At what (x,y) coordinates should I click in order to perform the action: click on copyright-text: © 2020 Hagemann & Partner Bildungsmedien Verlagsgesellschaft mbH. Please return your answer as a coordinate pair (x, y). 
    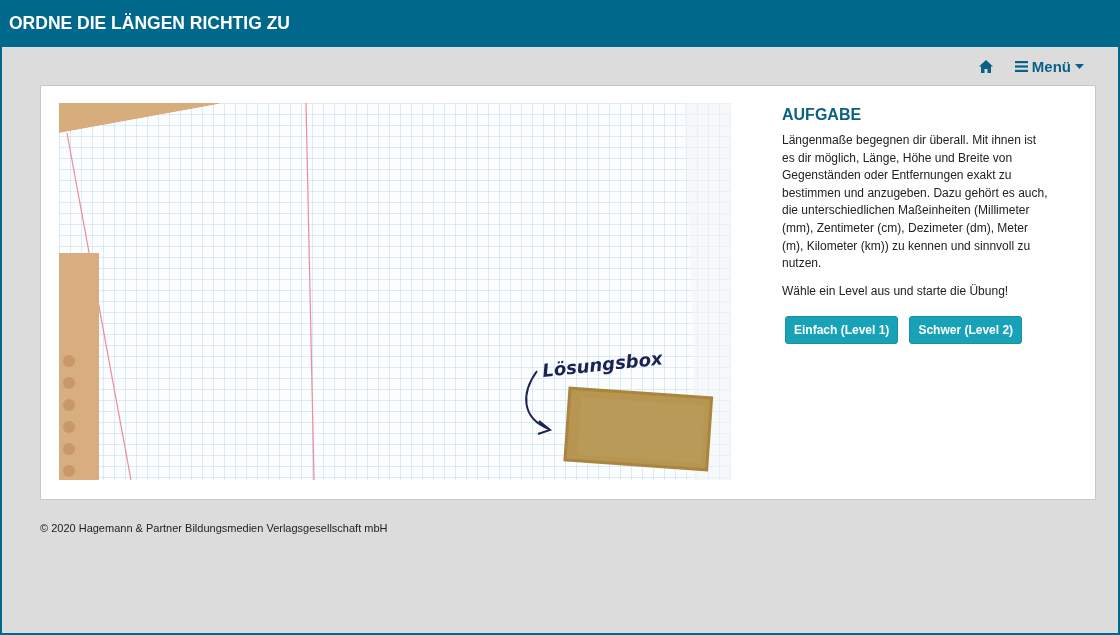
    Looking at the image, I should click on (214, 528).